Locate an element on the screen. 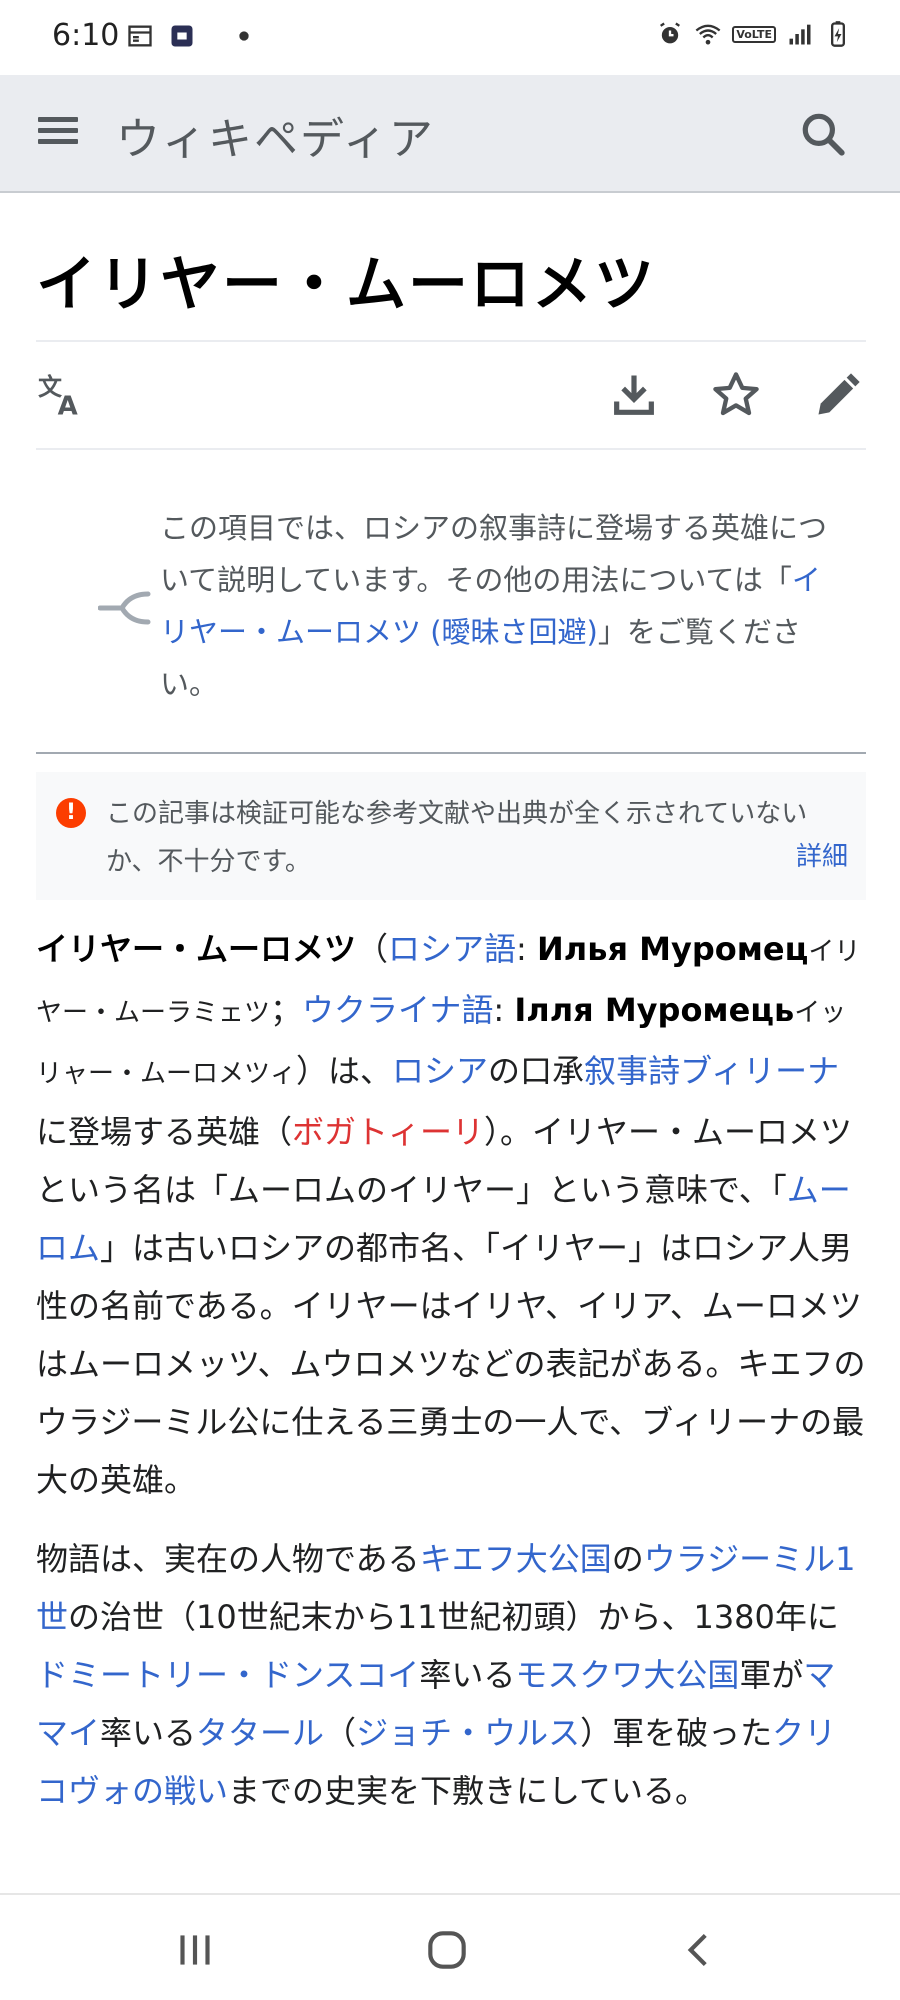 This screenshot has width=900, height=2000. app-header: ウィキペディア is located at coordinates (450, 134).